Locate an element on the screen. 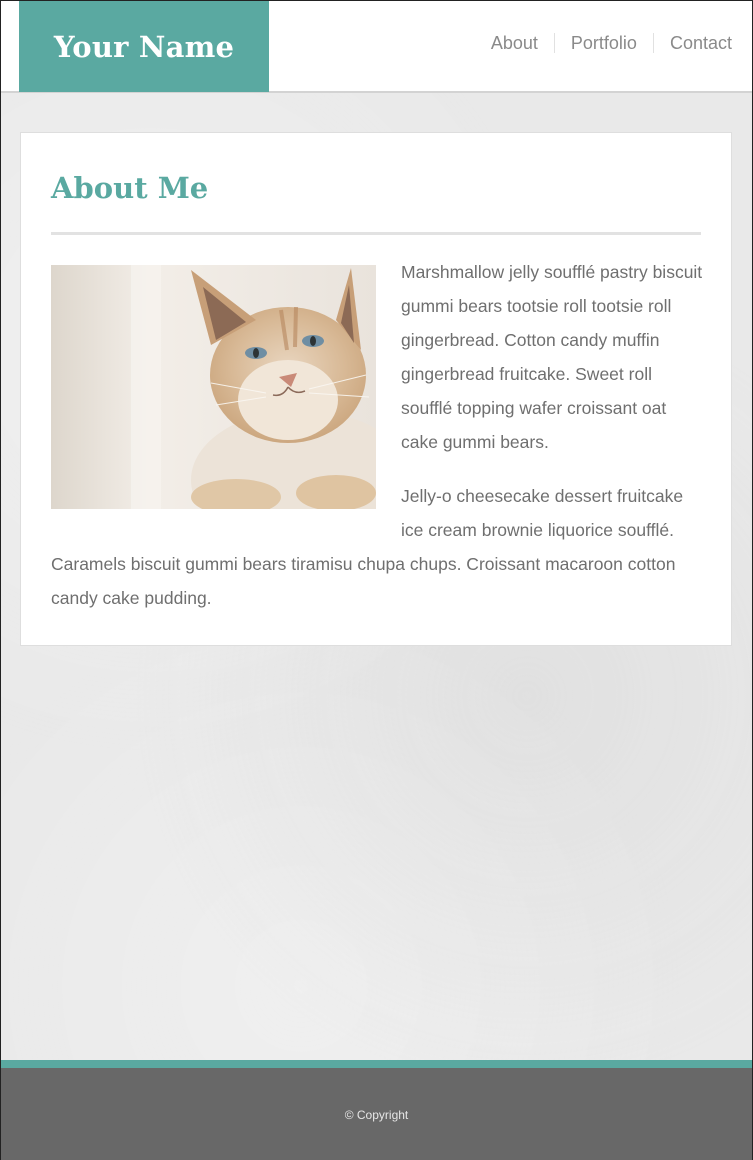 This screenshot has width=753, height=1160. page-title: About Me is located at coordinates (130, 188).